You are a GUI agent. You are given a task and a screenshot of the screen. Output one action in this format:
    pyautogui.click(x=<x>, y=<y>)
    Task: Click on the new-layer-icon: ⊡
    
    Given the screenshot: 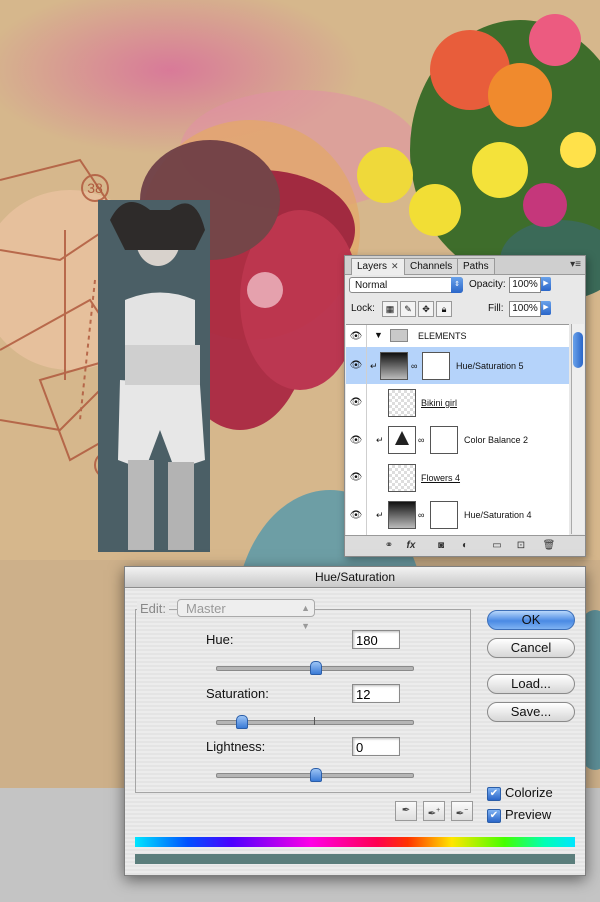 What is the action you would take?
    pyautogui.click(x=521, y=546)
    